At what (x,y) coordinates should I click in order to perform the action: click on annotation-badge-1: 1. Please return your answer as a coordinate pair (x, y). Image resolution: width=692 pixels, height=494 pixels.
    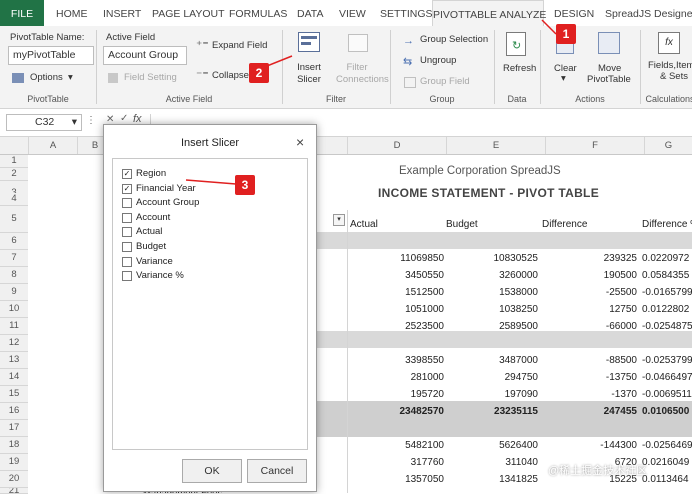
    Looking at the image, I should click on (566, 34).